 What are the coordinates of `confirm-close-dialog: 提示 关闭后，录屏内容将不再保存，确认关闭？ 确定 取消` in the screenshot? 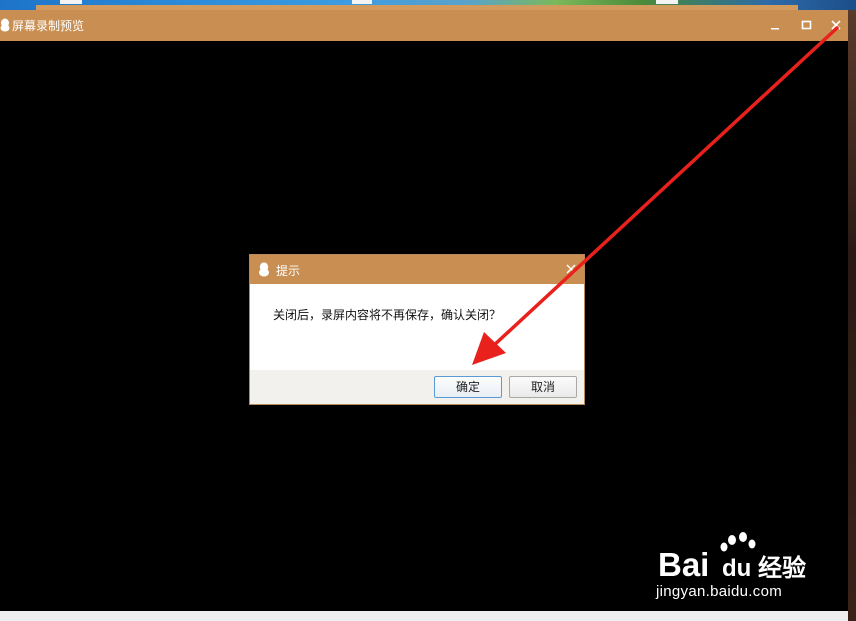 It's located at (417, 329).